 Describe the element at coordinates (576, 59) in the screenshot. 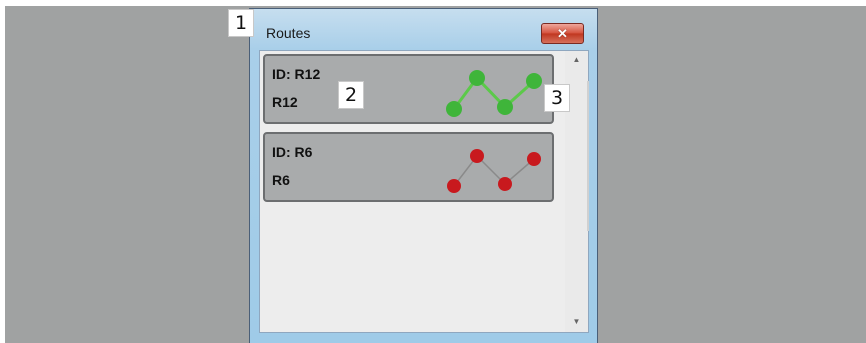

I see `scroll-up-icon: ▲` at that location.